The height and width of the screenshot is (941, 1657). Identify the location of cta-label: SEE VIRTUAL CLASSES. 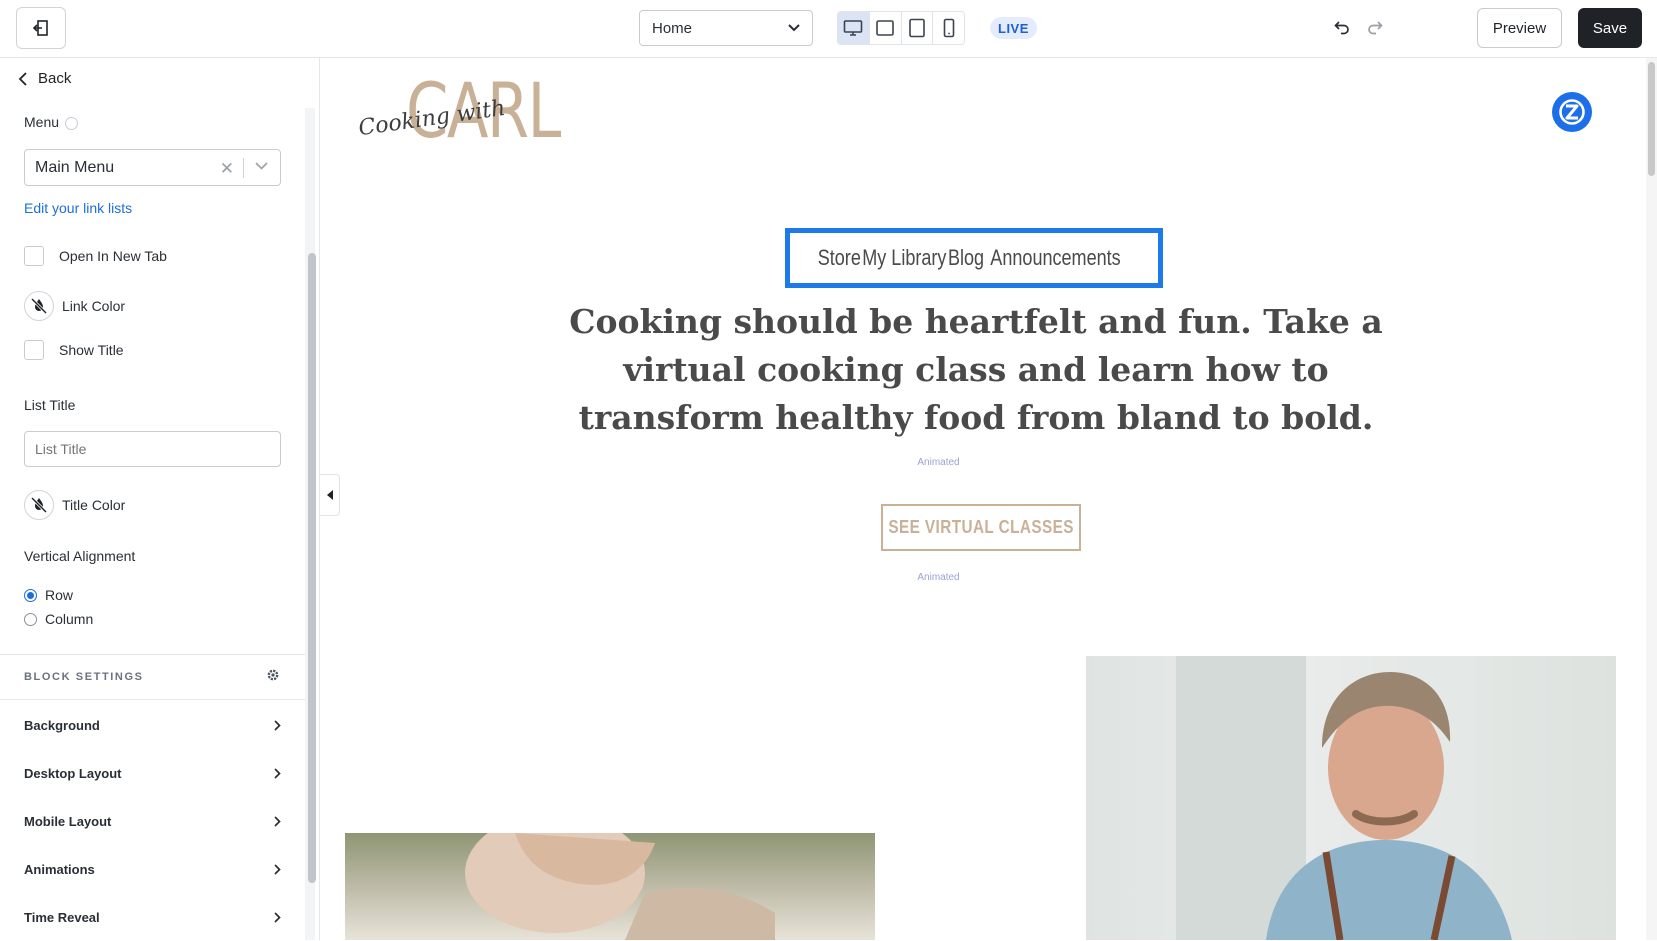
(981, 527).